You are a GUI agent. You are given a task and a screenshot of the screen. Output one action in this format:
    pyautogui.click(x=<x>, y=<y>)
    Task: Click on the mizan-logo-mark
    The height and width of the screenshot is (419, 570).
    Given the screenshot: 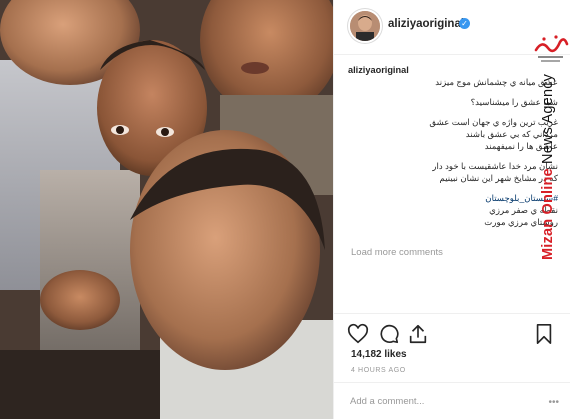 What is the action you would take?
    pyautogui.click(x=551, y=48)
    